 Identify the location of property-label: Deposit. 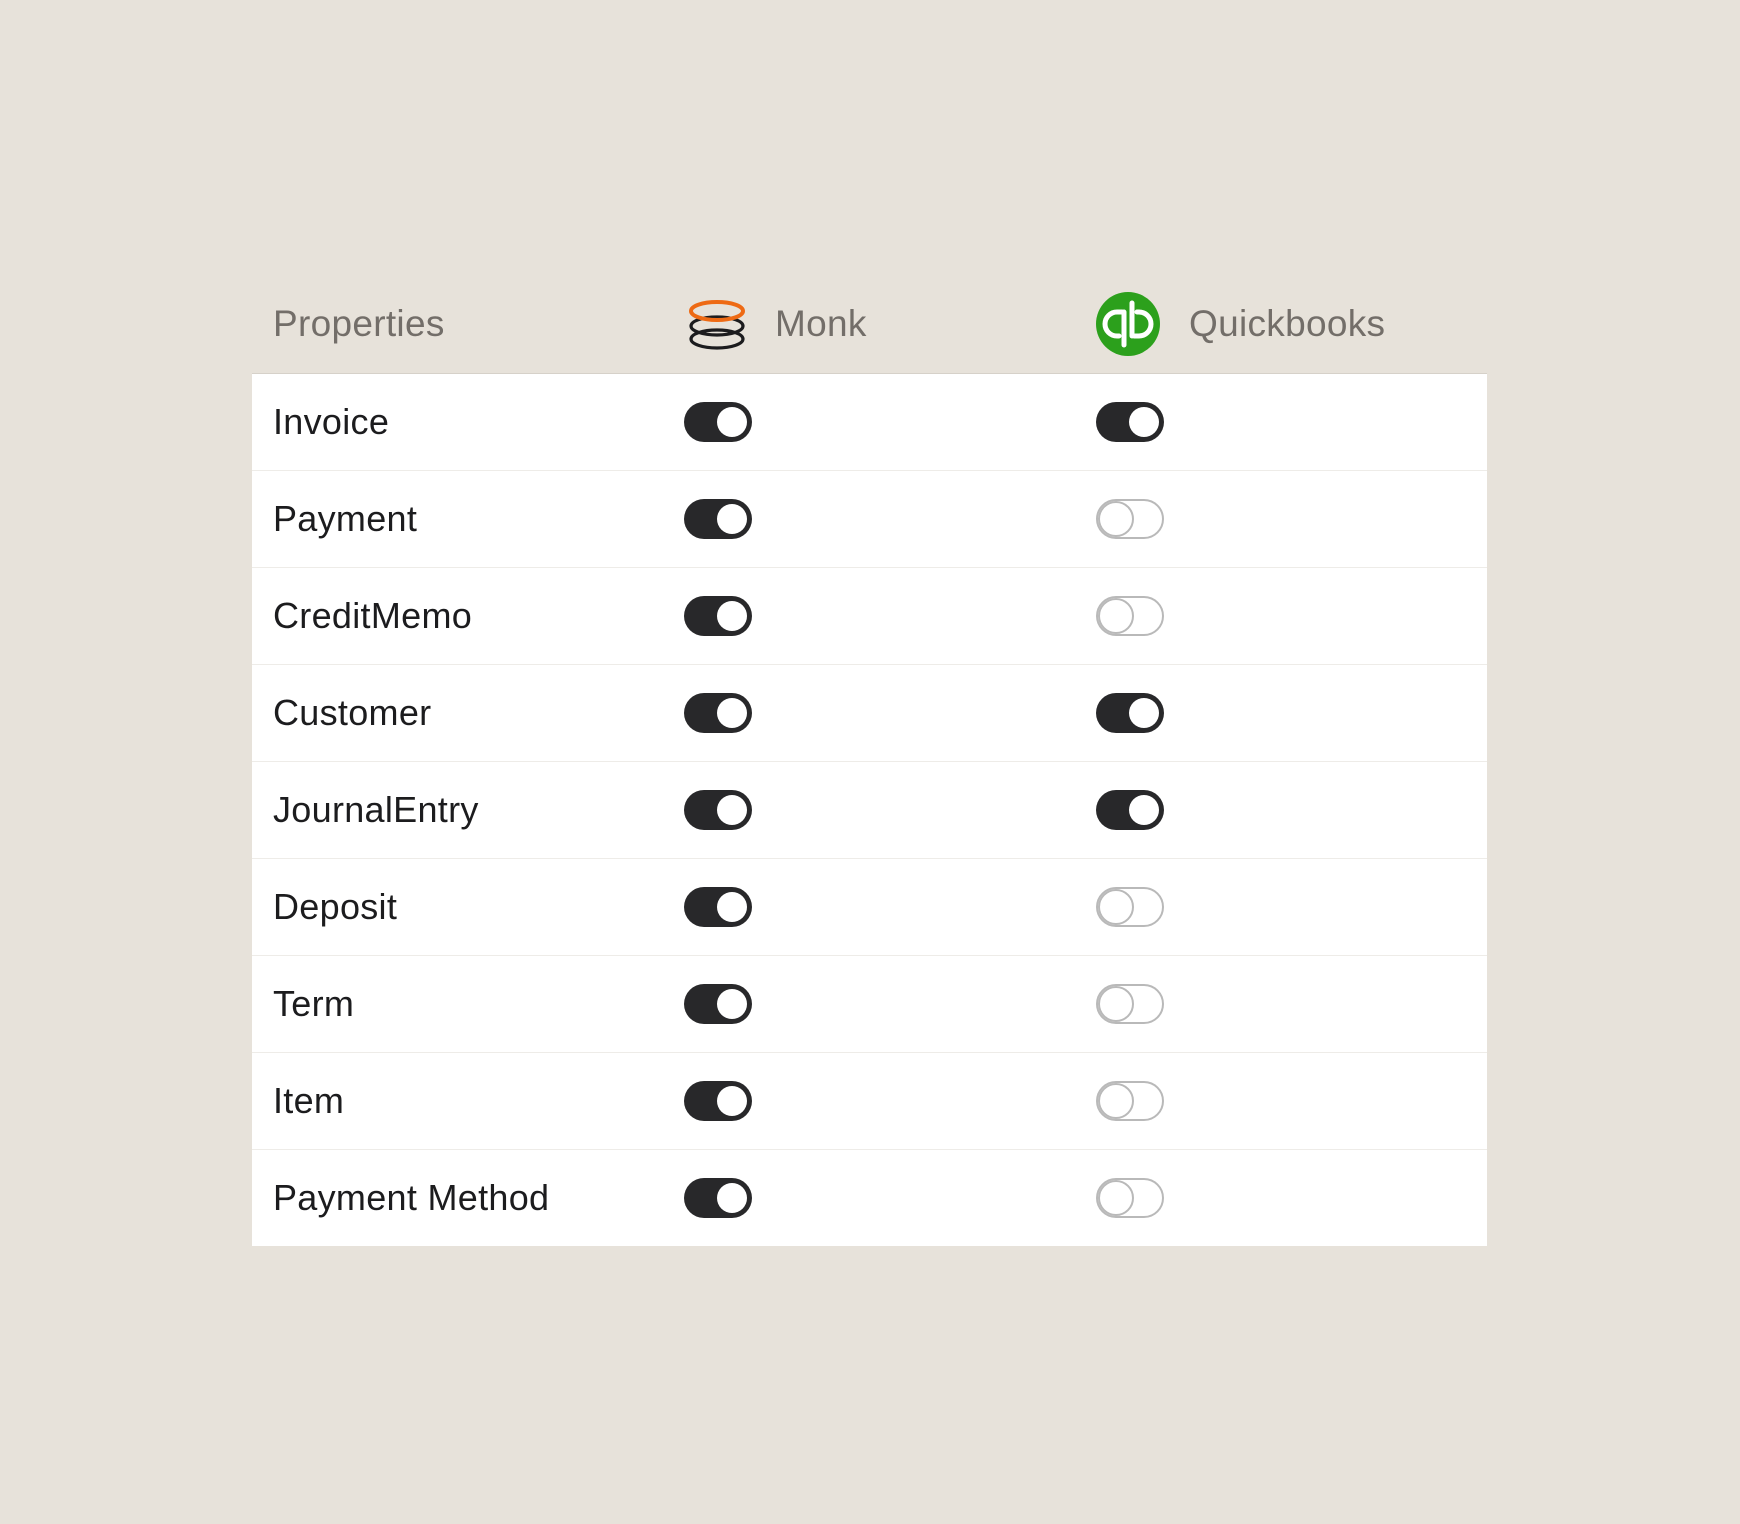
(335, 906).